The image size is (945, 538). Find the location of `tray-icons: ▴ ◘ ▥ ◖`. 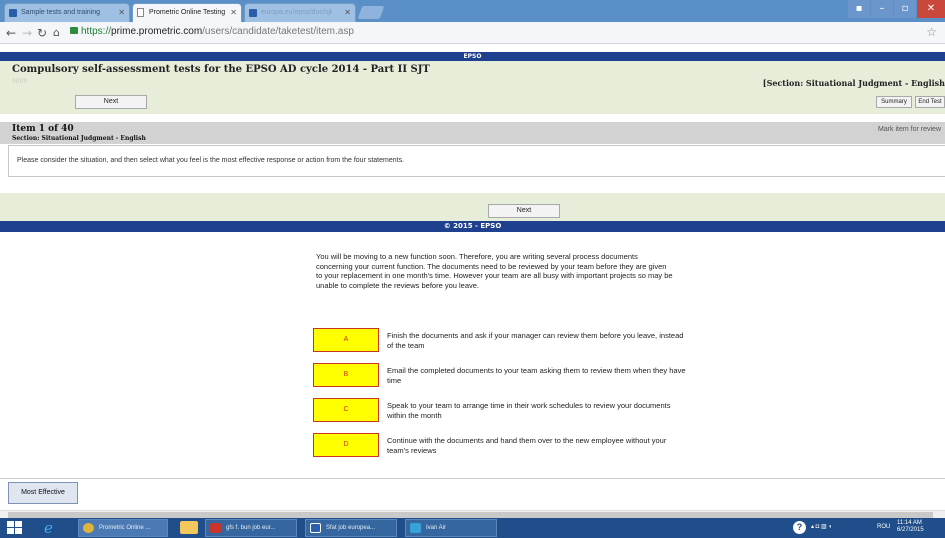

tray-icons: ▴ ◘ ▥ ◖ is located at coordinates (821, 526).